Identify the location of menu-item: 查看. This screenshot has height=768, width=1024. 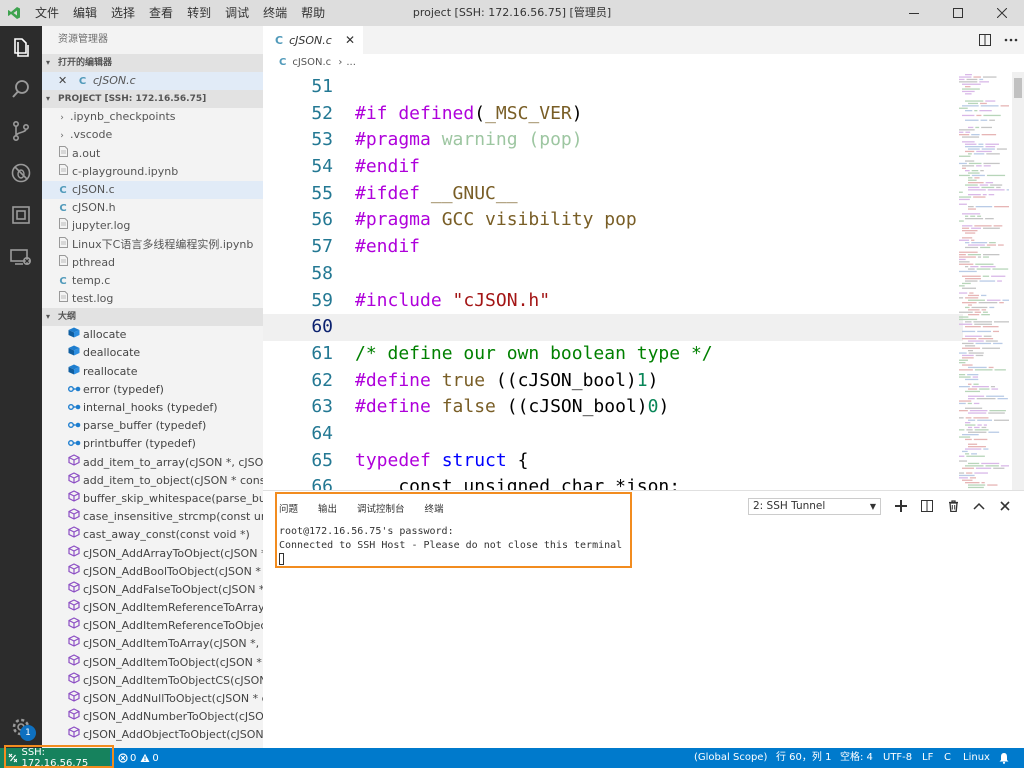
(161, 13).